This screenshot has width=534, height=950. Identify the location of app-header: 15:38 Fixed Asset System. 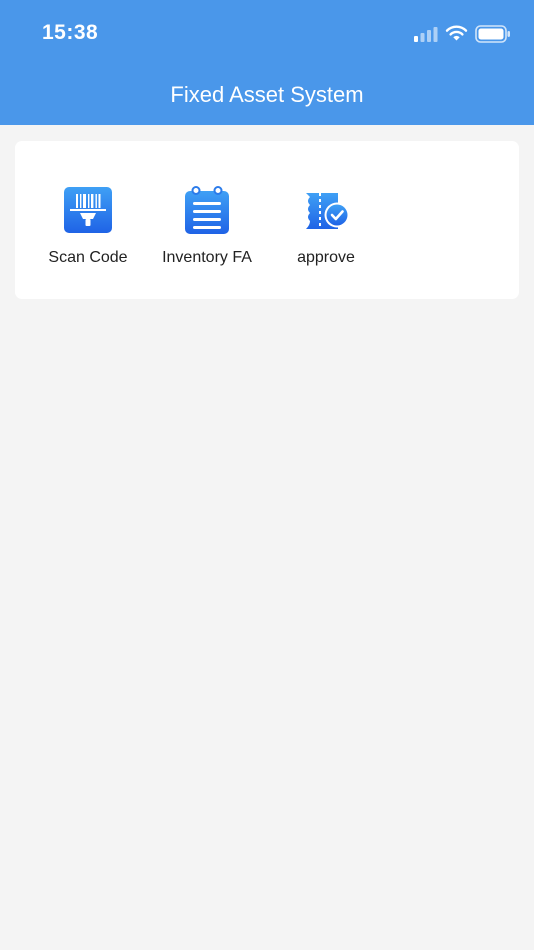
(267, 62).